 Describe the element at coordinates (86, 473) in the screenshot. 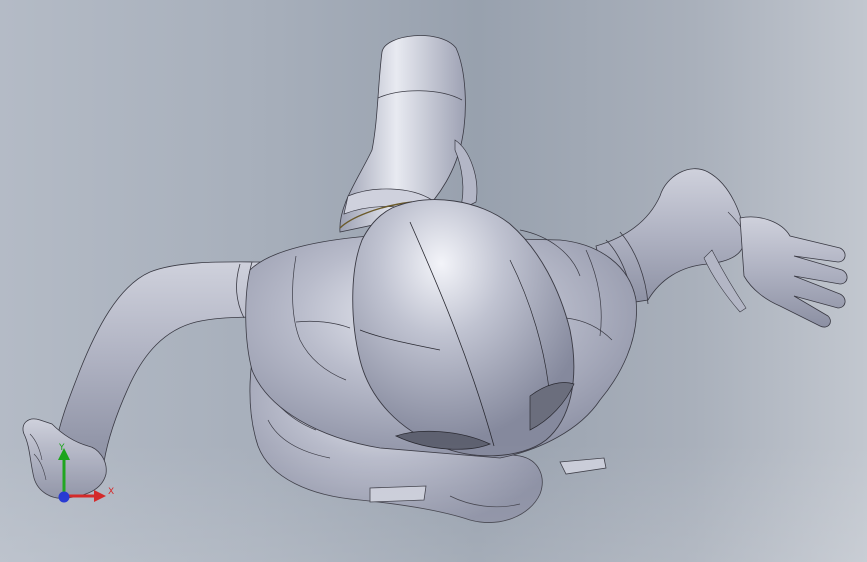

I see `axis-triad-icon: Y X` at that location.